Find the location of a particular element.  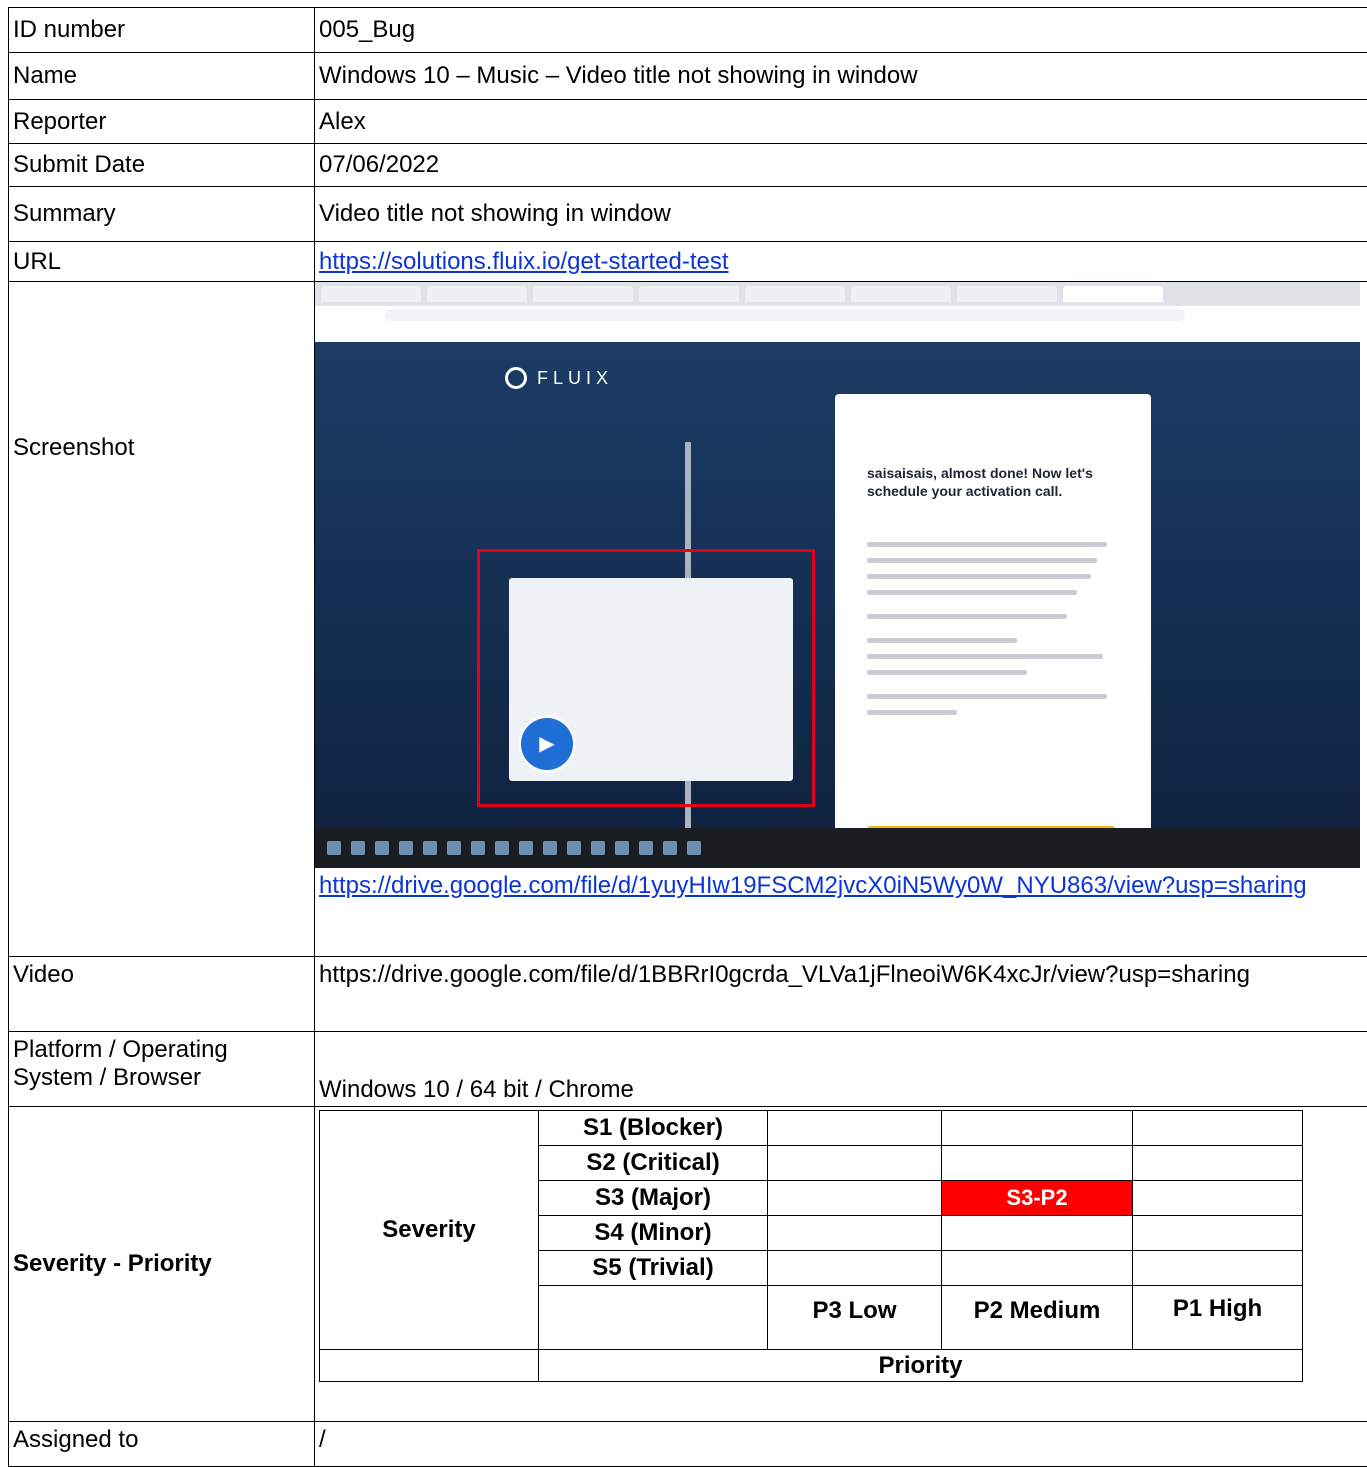

row-reporter: Reporter Alex is located at coordinates (688, 122).